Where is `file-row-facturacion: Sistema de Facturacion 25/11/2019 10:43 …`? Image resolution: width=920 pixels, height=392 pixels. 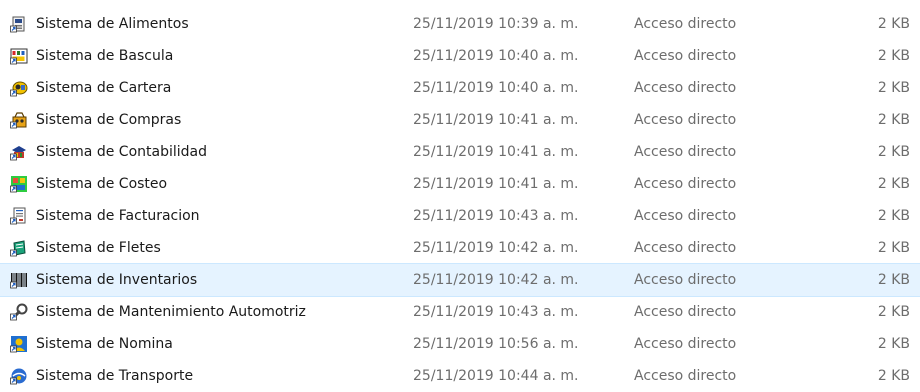 file-row-facturacion: Sistema de Facturacion 25/11/2019 10:43 … is located at coordinates (460, 216).